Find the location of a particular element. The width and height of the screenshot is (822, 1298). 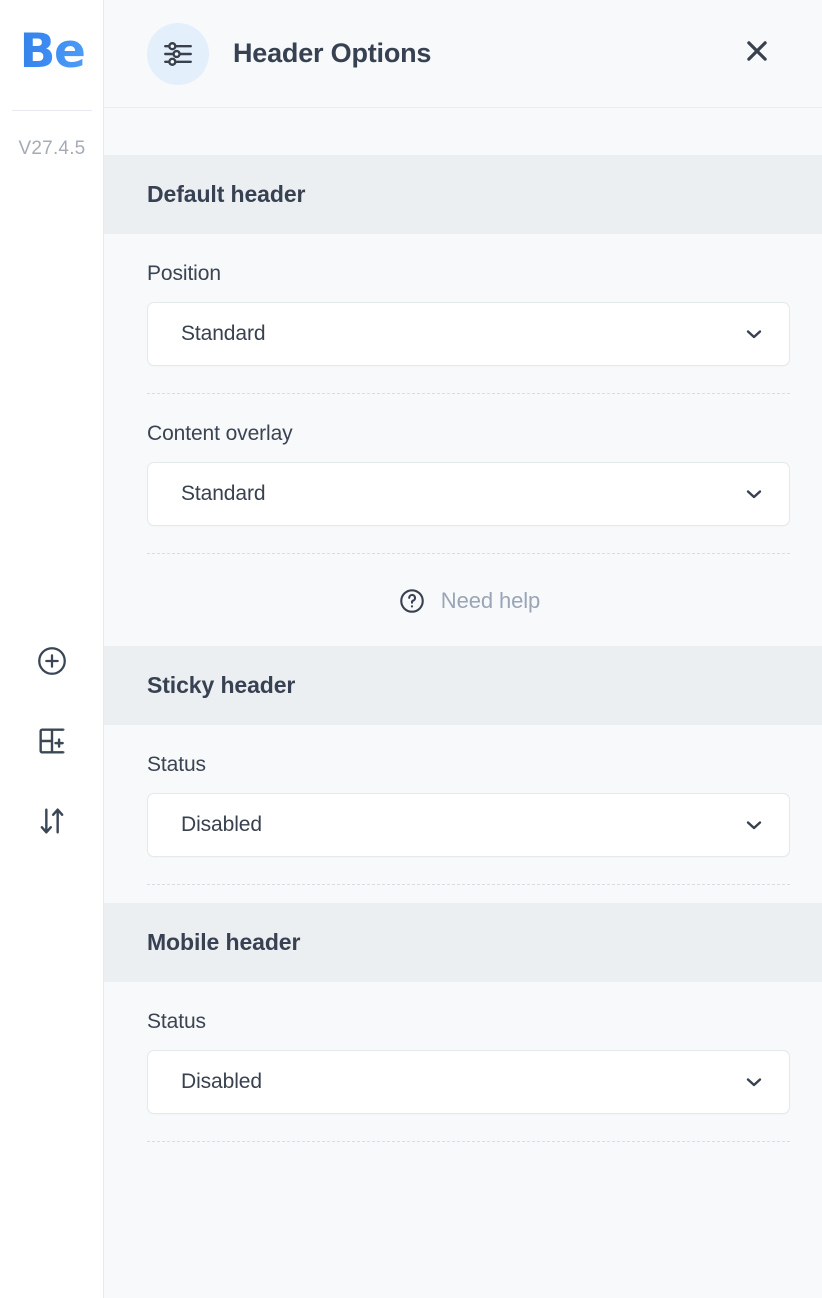

field-content-overlay: Content overlay Standard is located at coordinates (468, 474).